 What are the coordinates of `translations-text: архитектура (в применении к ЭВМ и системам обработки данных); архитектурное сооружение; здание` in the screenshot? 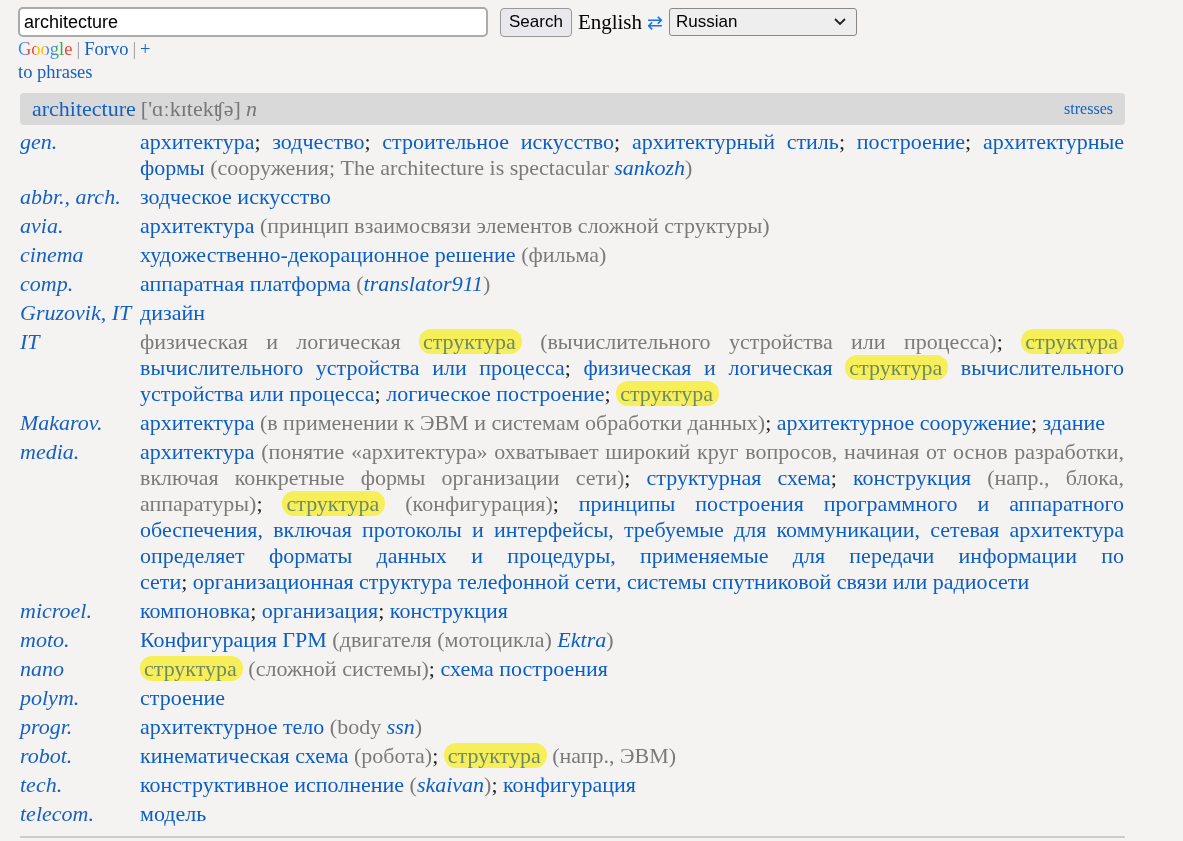 It's located at (623, 422).